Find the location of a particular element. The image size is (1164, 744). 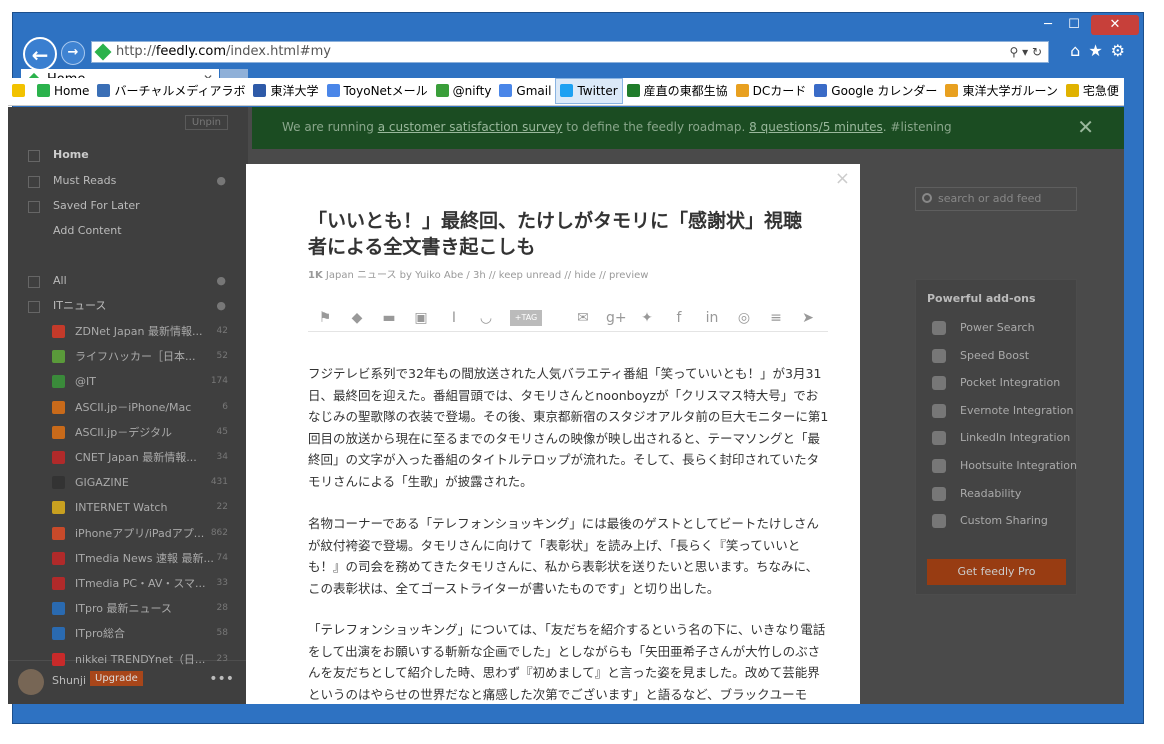

upgrade-button: Upgrade is located at coordinates (116, 678).